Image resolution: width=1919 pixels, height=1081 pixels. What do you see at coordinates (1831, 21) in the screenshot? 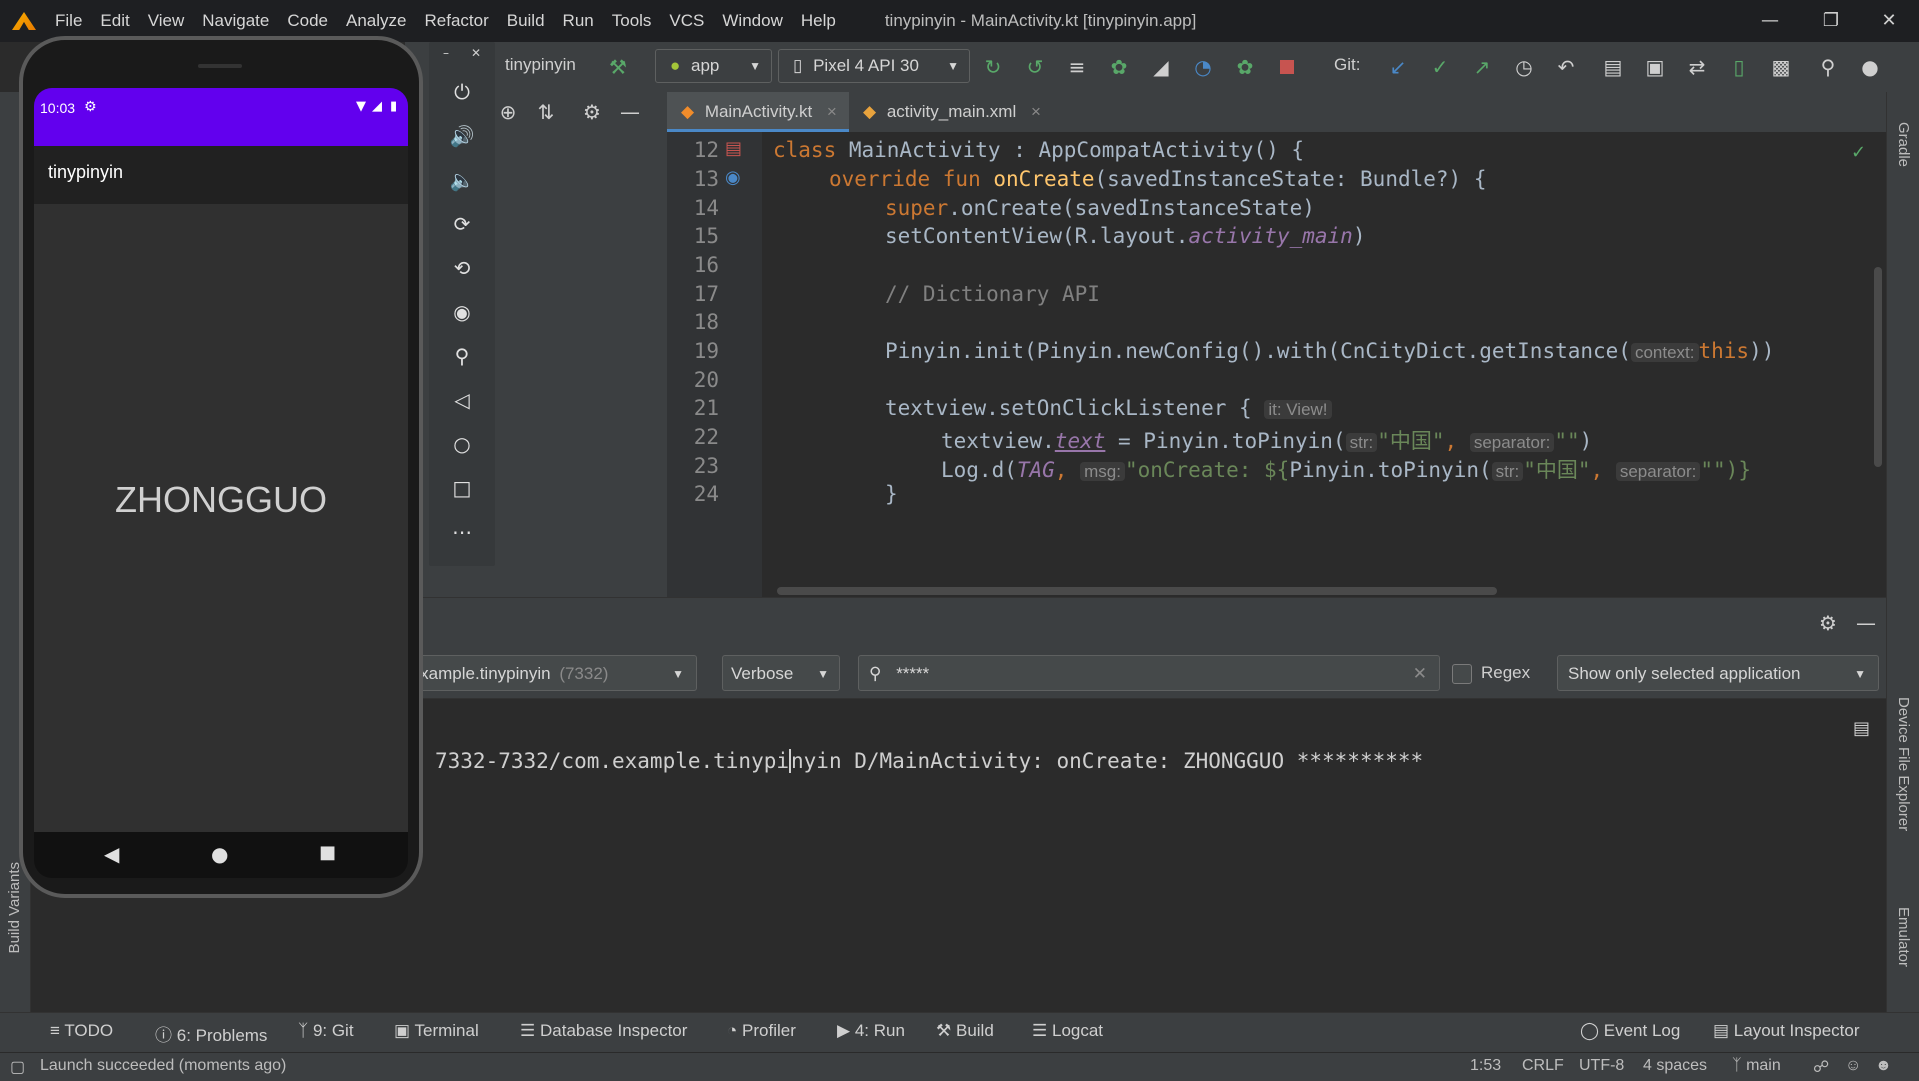
I see `restore-icon: ❐` at bounding box center [1831, 21].